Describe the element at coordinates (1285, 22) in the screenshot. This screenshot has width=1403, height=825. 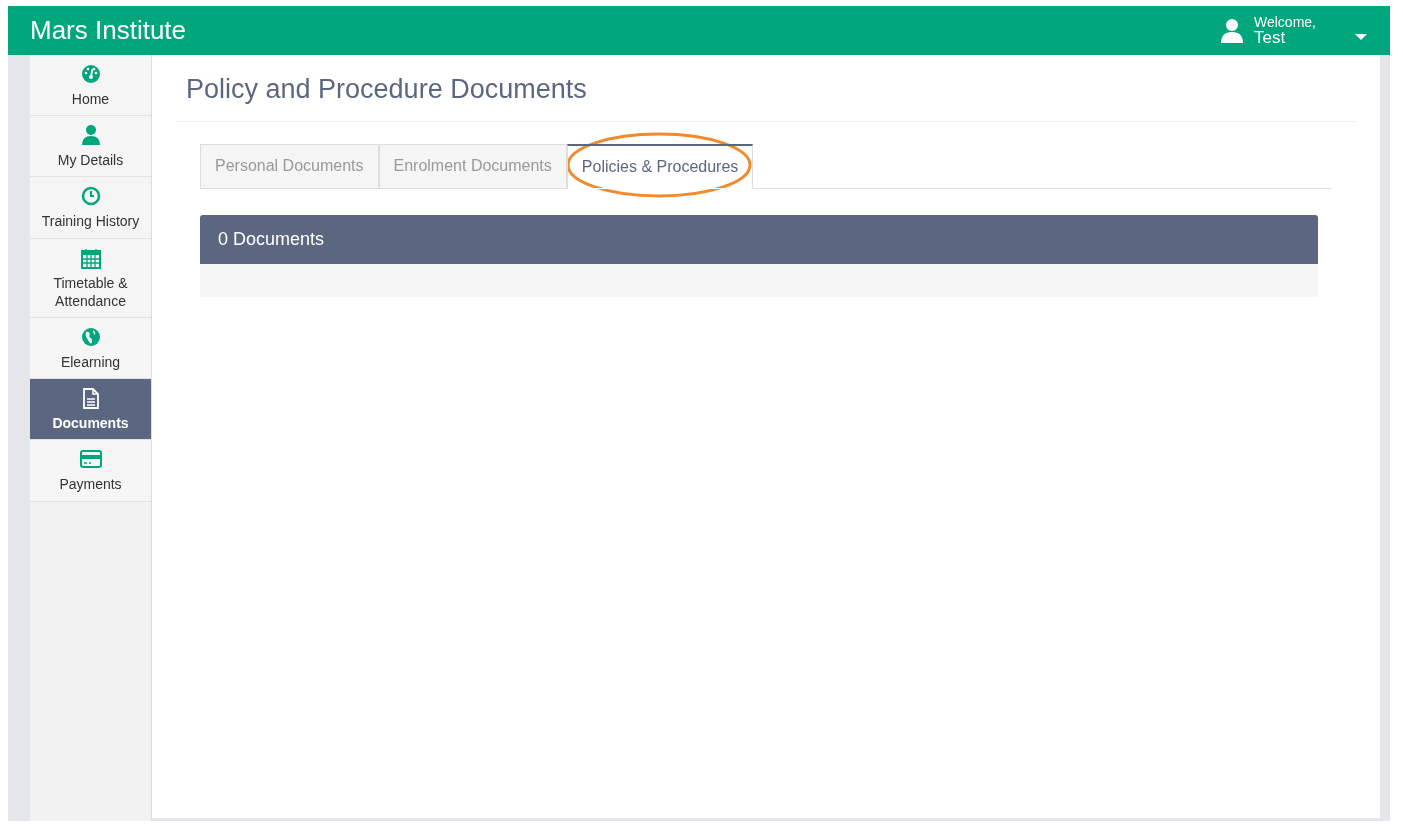
I see `welcome-text: Welcome,` at that location.